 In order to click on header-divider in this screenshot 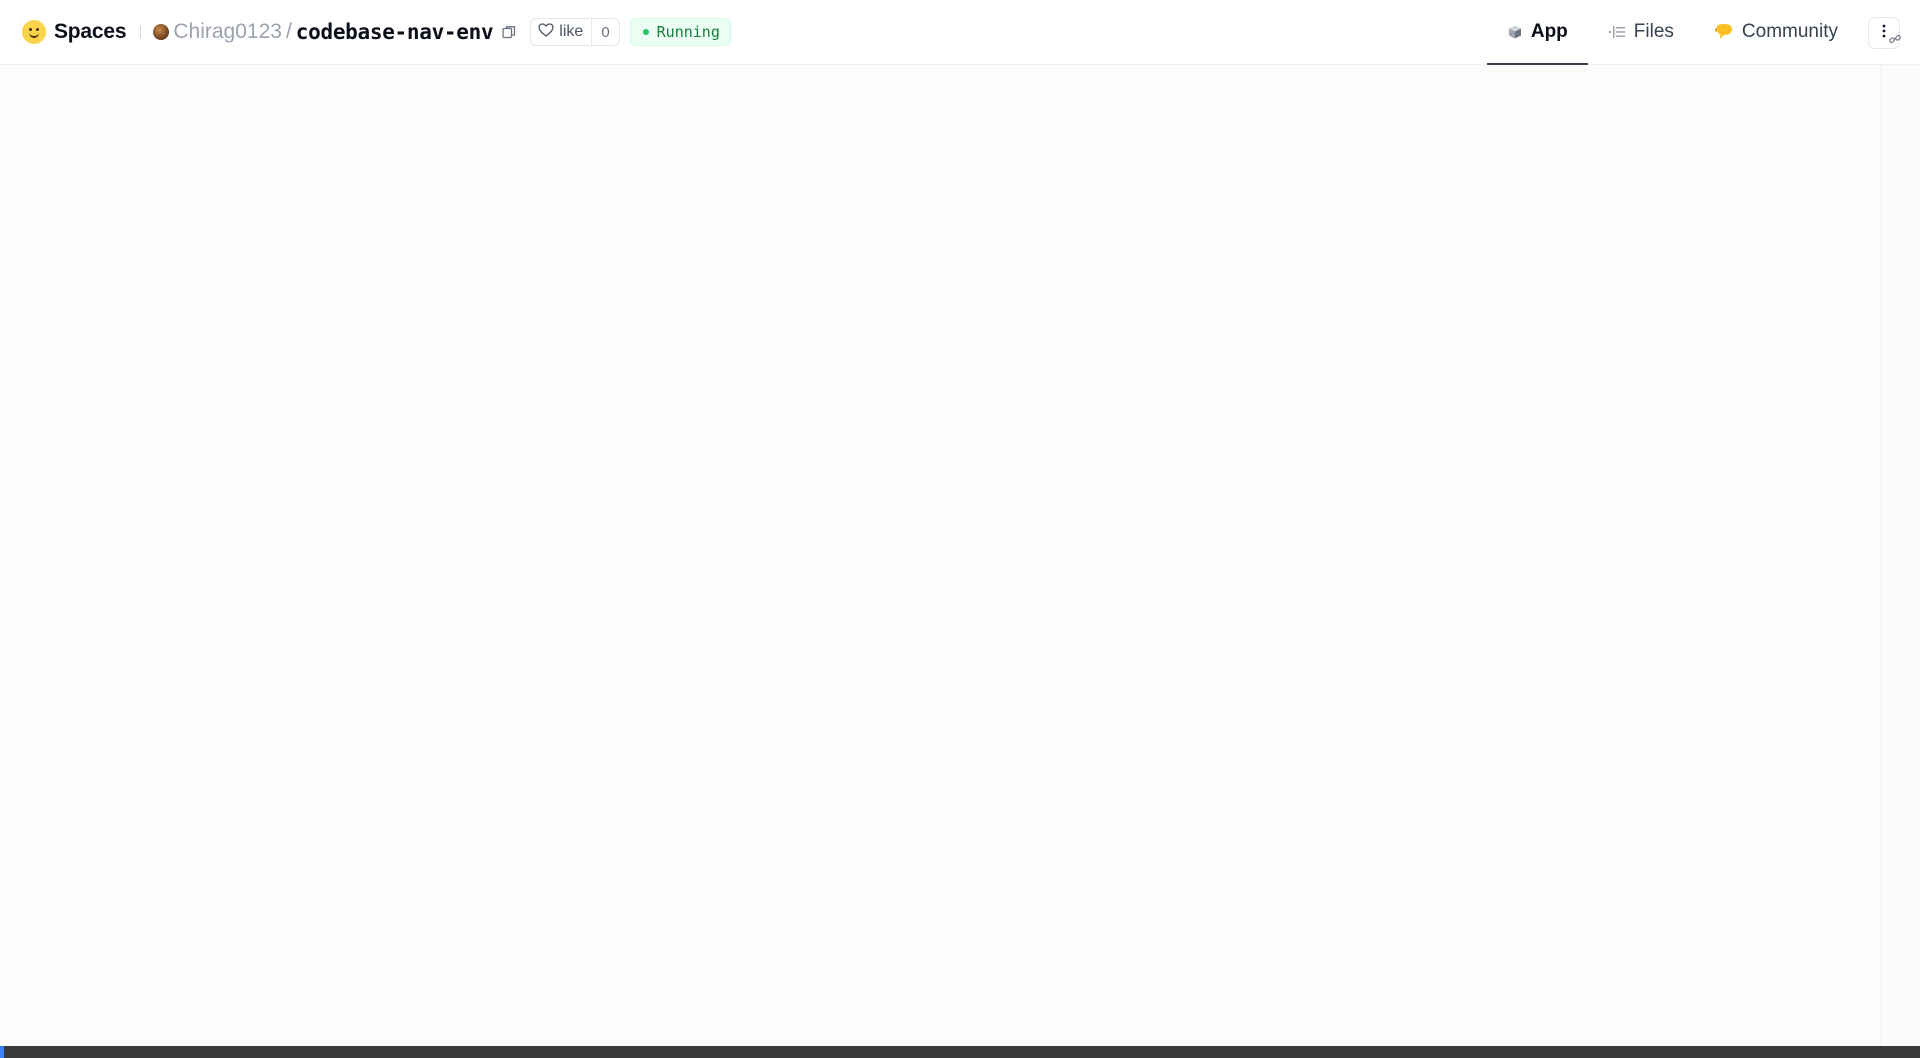, I will do `click(141, 32)`.